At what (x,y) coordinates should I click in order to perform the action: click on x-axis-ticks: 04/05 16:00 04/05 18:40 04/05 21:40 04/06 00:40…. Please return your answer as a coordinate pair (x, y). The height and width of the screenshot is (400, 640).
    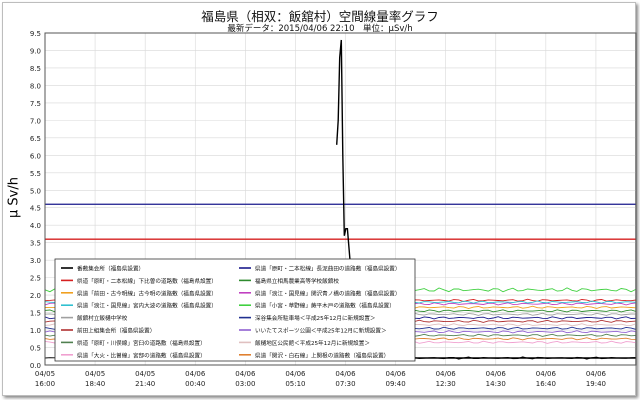
    Looking at the image, I should click on (321, 379).